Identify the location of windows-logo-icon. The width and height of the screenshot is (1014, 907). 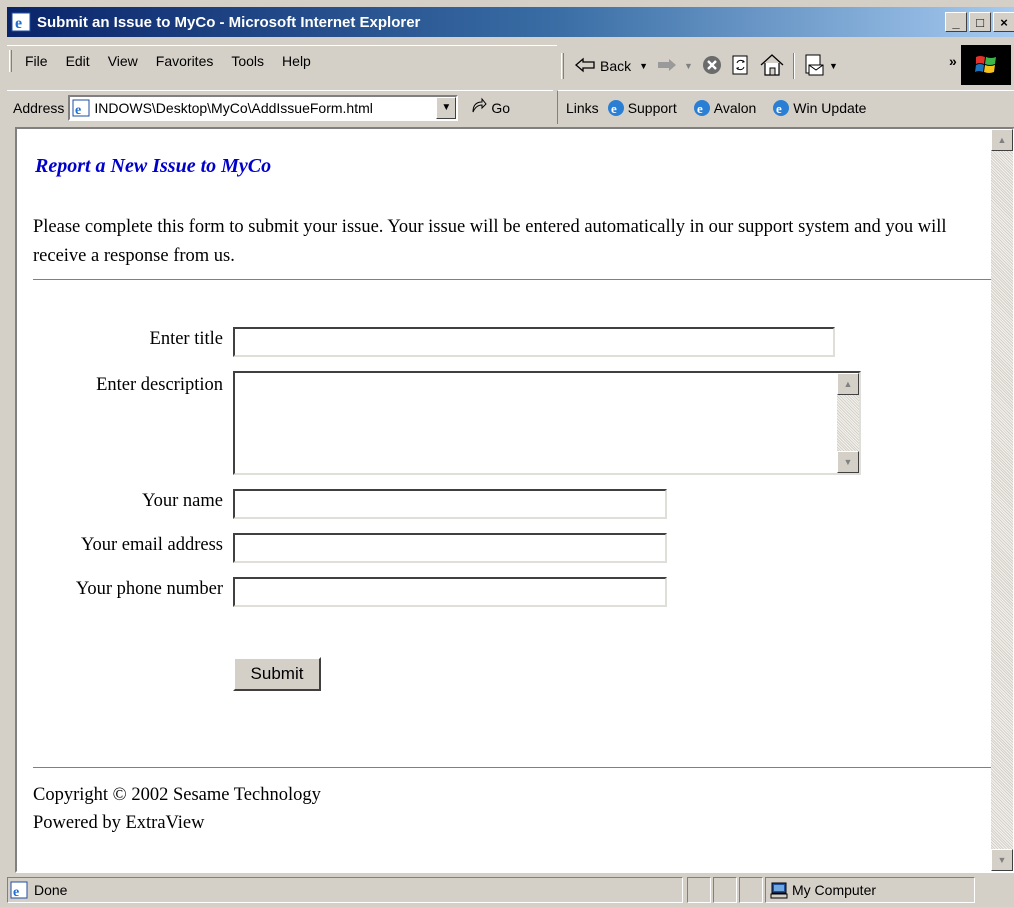
(986, 65).